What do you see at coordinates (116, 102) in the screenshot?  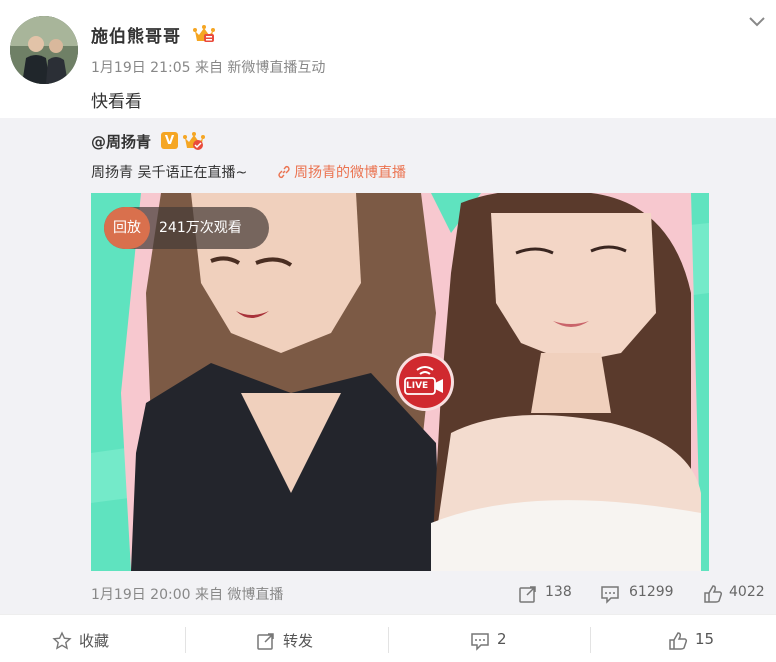 I see `post-text: 快看看` at bounding box center [116, 102].